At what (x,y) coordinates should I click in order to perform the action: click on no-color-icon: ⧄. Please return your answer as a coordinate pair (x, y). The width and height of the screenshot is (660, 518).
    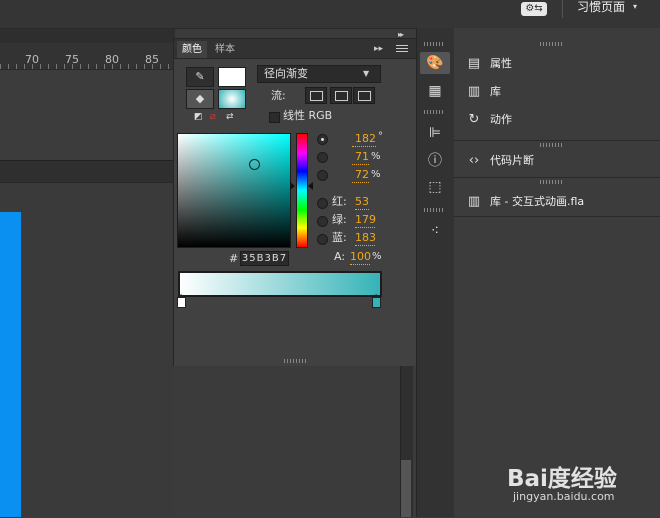
    Looking at the image, I should click on (215, 117).